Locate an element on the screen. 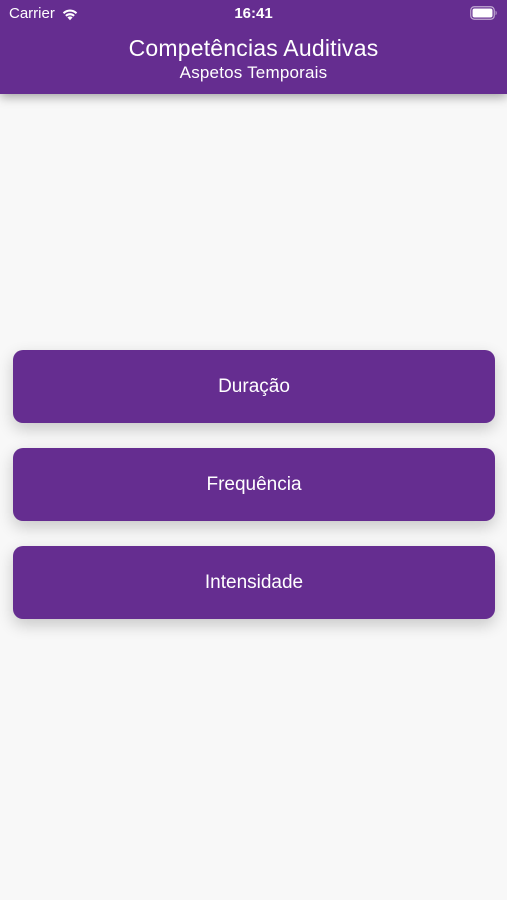  status-bar: Carrier 16:41 is located at coordinates (253, 14).